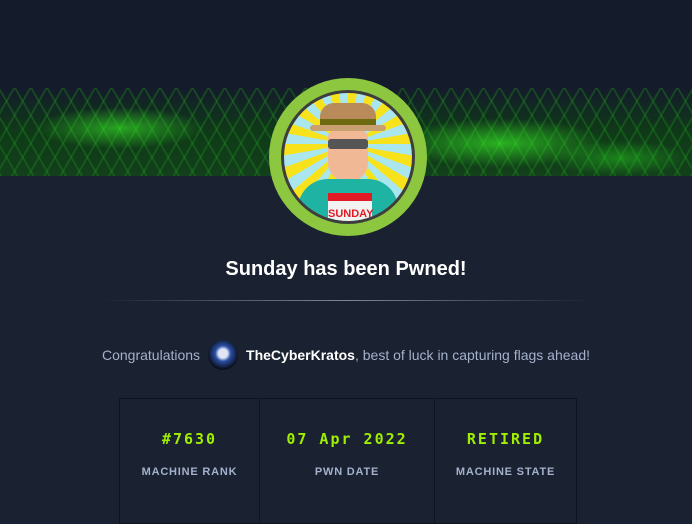 This screenshot has height=524, width=692. I want to click on calendar-badge: SUNDAY, so click(350, 207).